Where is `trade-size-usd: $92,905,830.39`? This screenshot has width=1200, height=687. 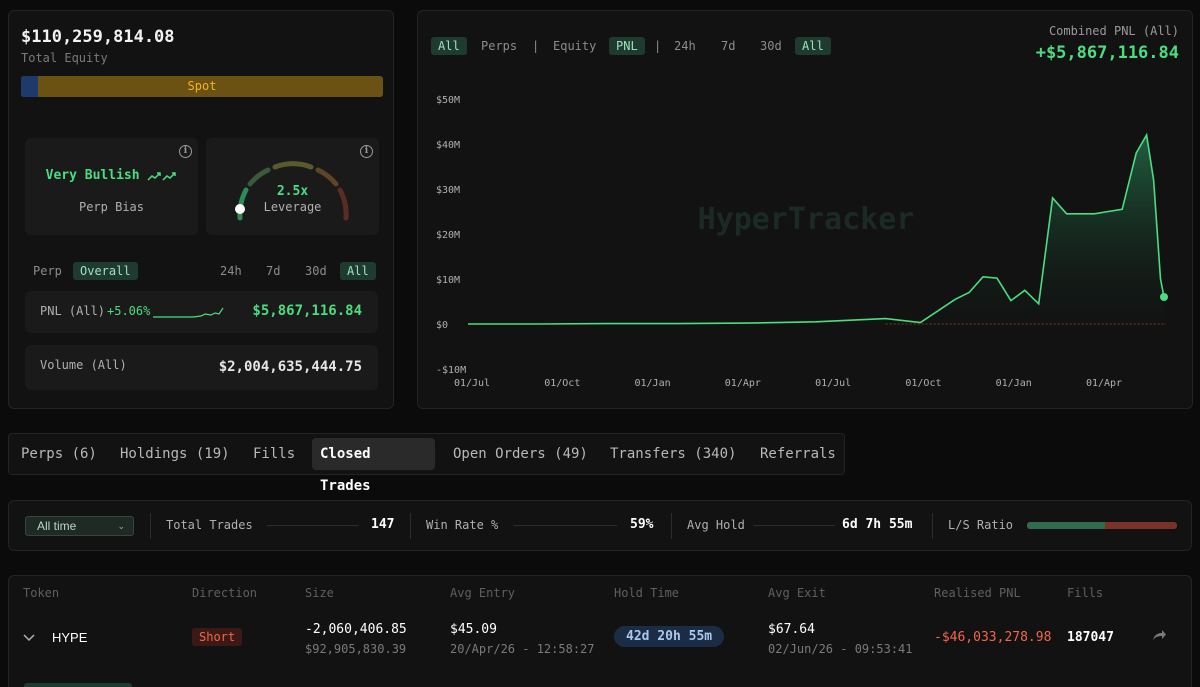 trade-size-usd: $92,905,830.39 is located at coordinates (356, 649).